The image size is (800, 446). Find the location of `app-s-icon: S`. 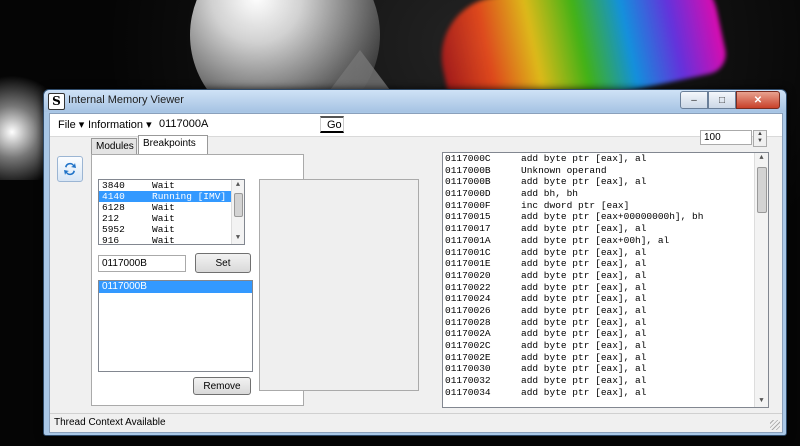

app-s-icon: S is located at coordinates (56, 101).